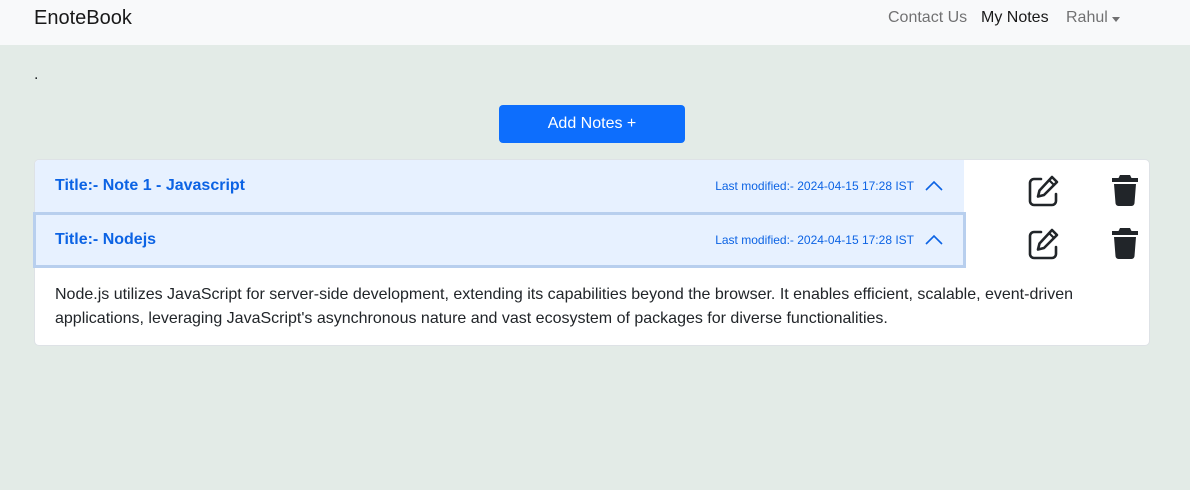 The width and height of the screenshot is (1190, 490). What do you see at coordinates (106, 239) in the screenshot?
I see `note-title: Title:- Nodejs` at bounding box center [106, 239].